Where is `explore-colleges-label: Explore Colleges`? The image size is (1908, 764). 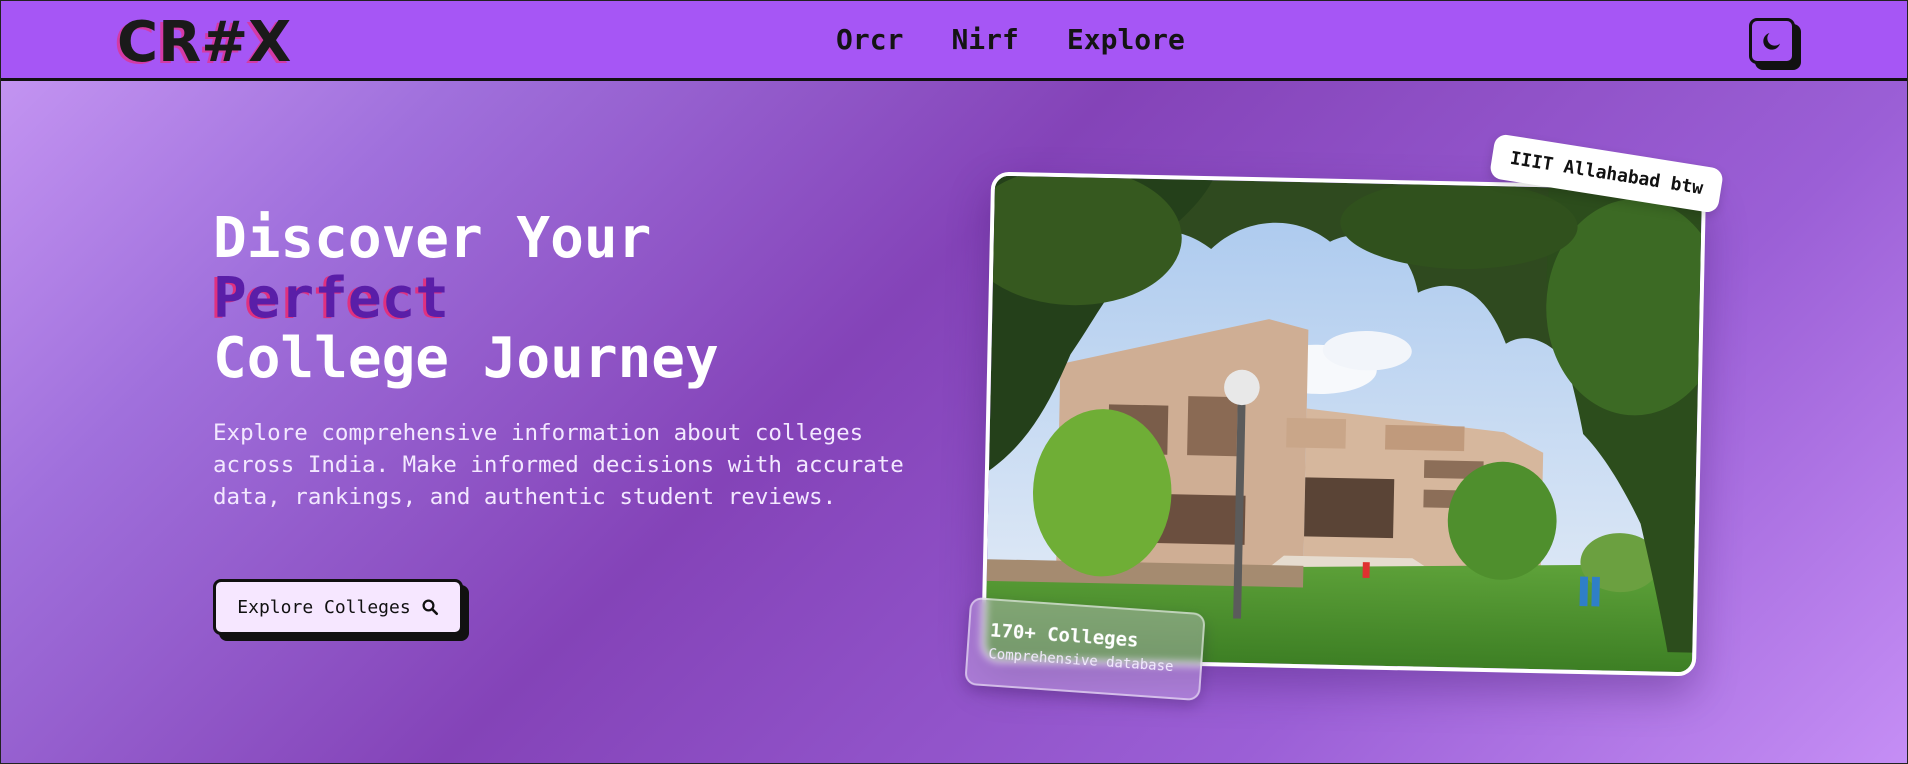
explore-colleges-label: Explore Colleges is located at coordinates (324, 607).